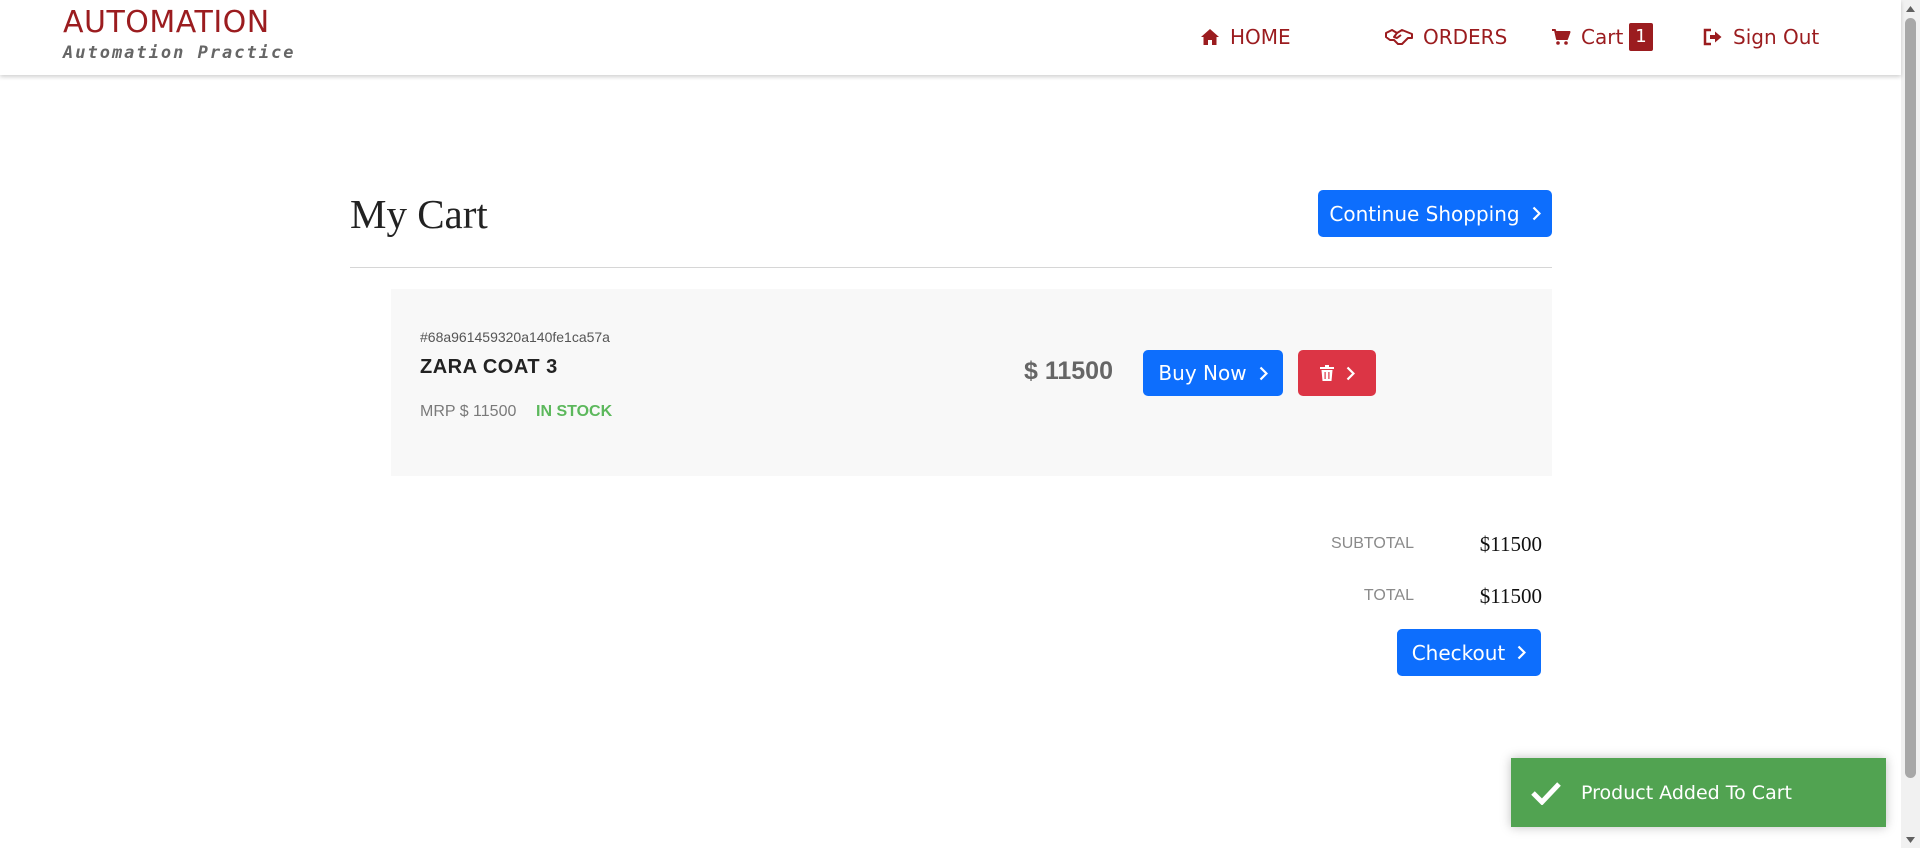 Image resolution: width=1920 pixels, height=848 pixels. I want to click on cart-icon, so click(1561, 37).